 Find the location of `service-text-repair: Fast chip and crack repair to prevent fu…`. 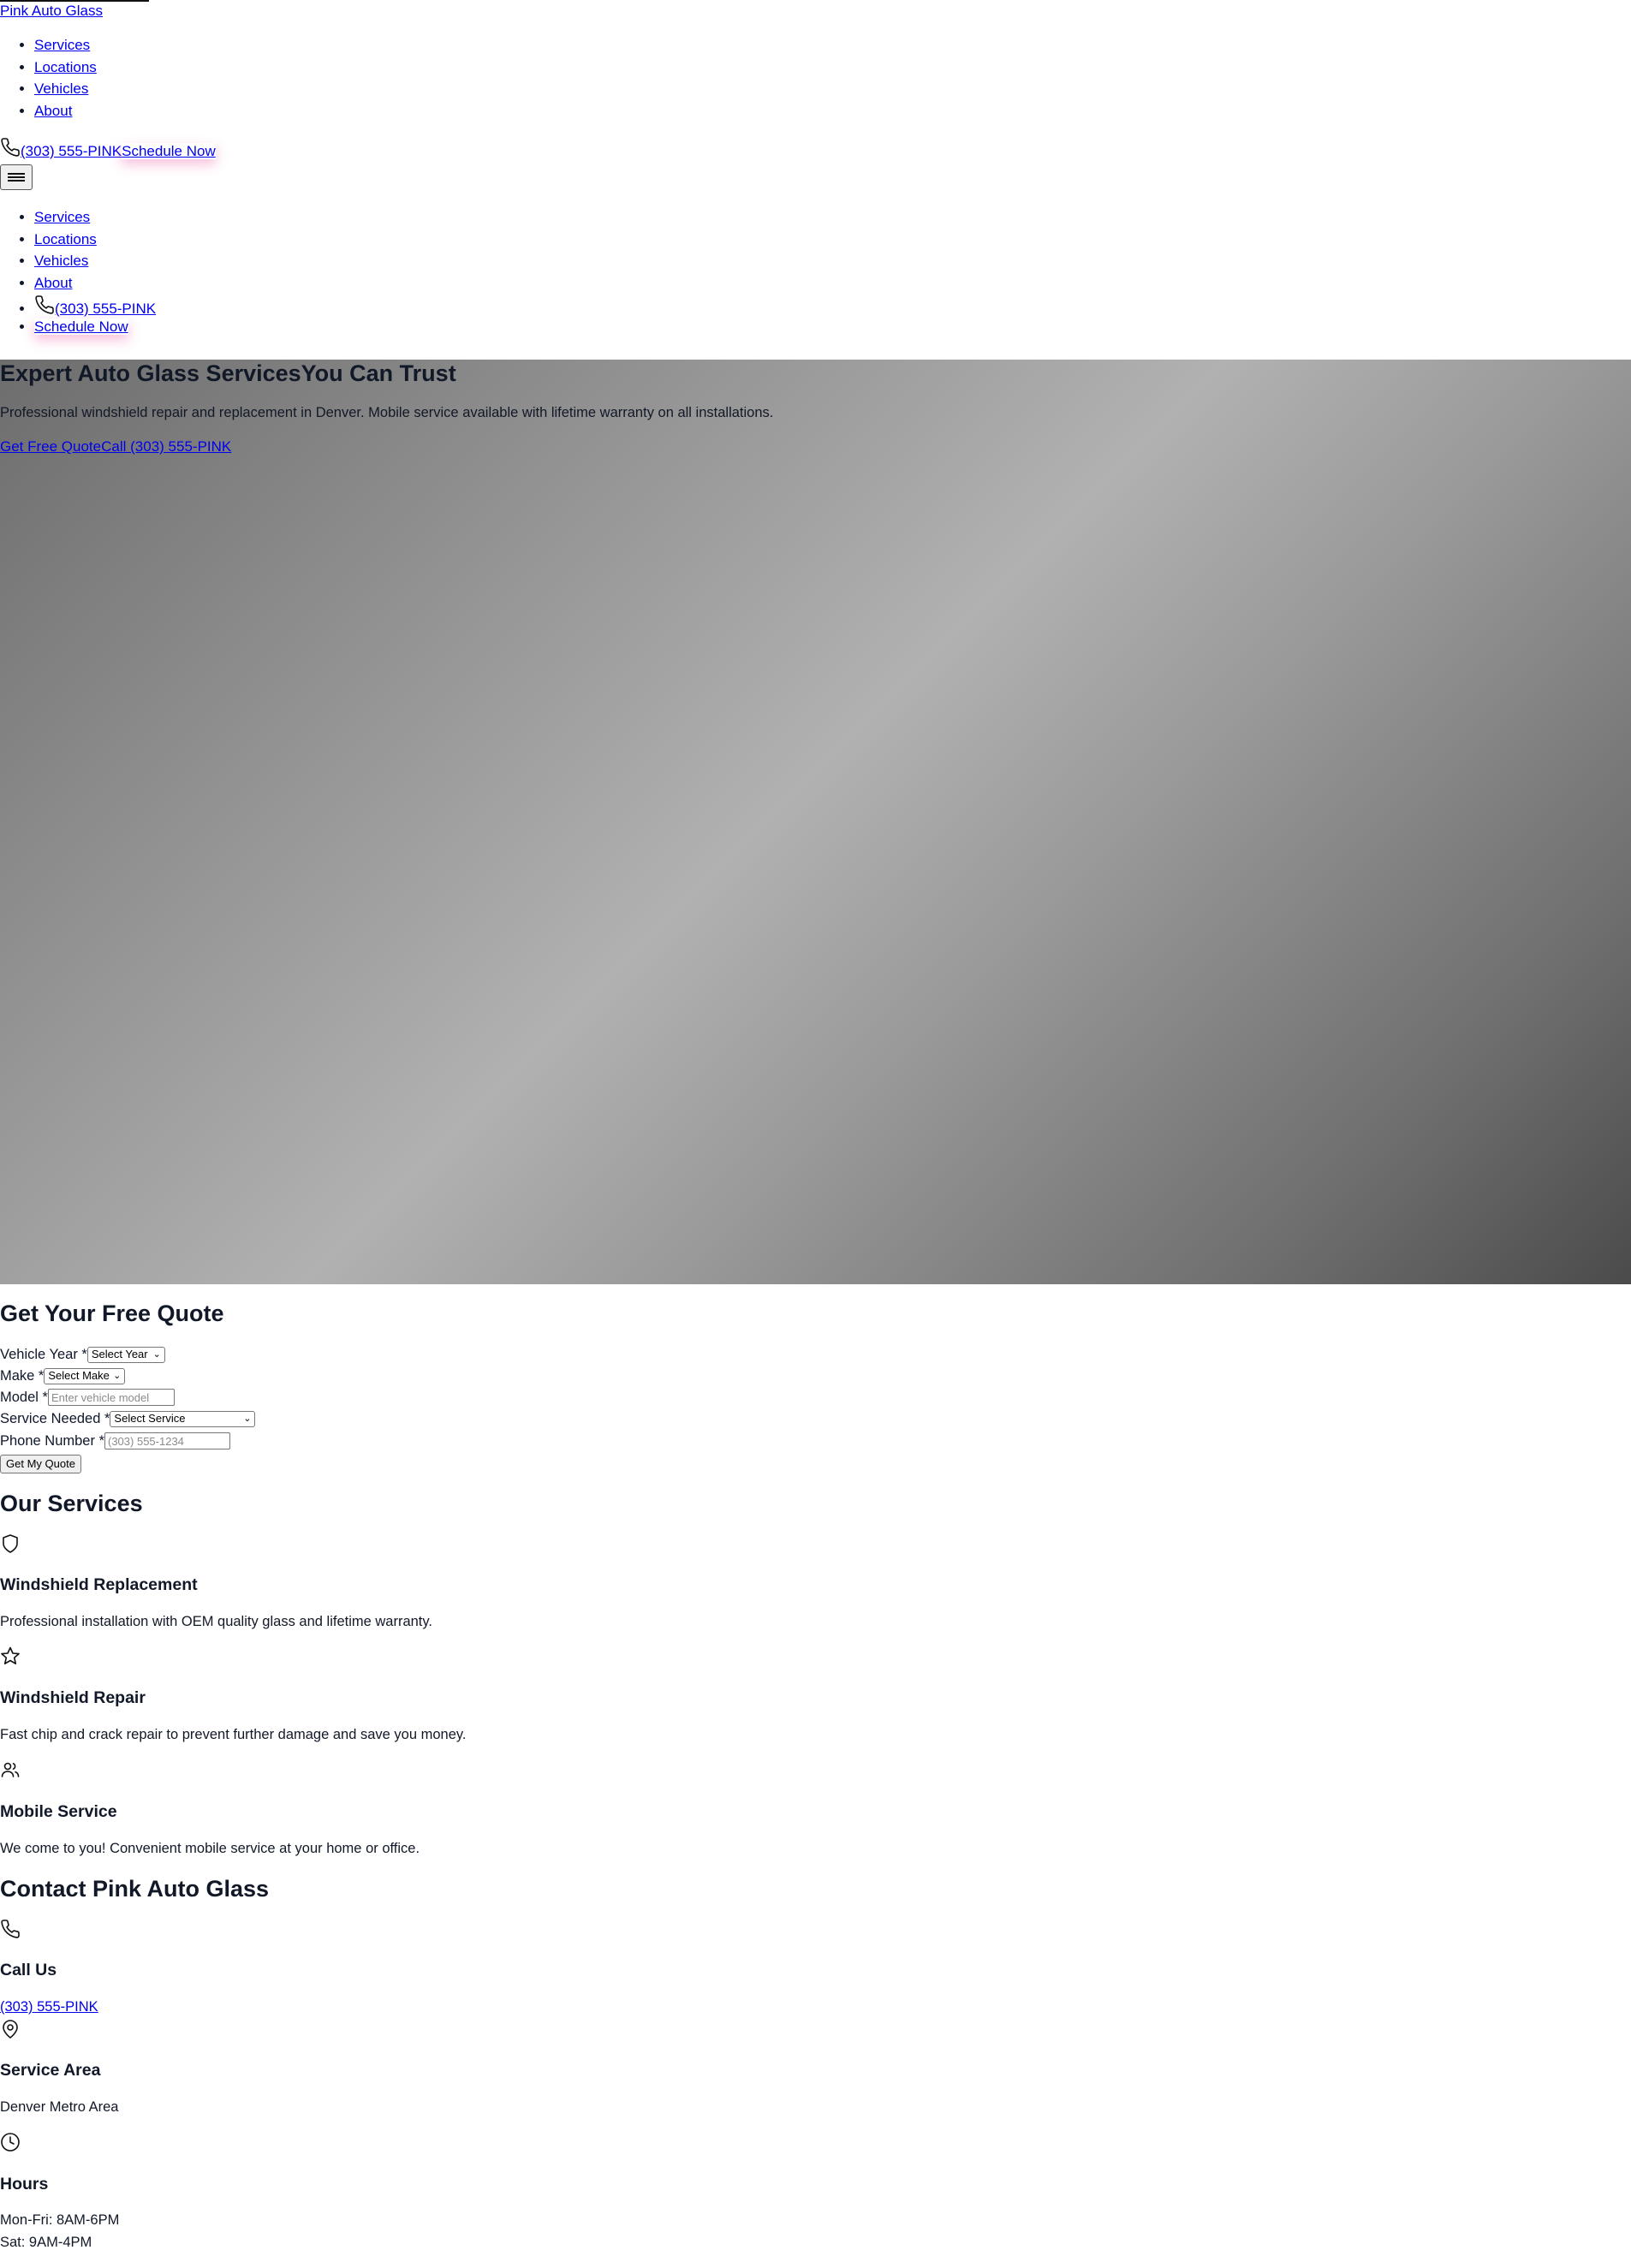

service-text-repair: Fast chip and crack repair to prevent fu… is located at coordinates (233, 1734).